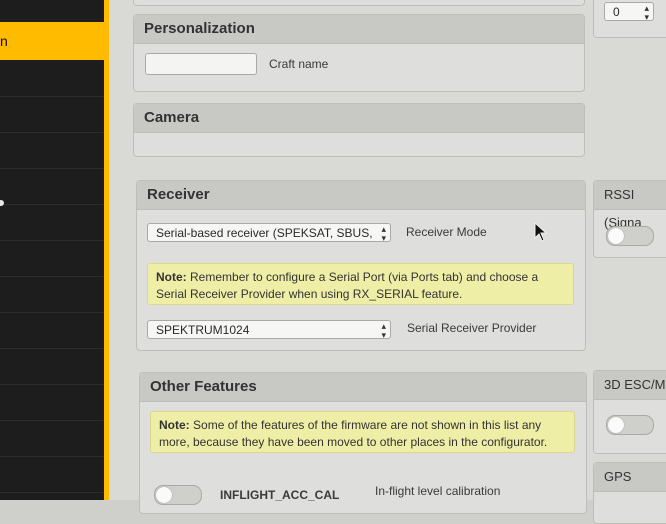 The height and width of the screenshot is (524, 666). I want to click on value-stepper: 0 ▴ ▾, so click(629, 11).